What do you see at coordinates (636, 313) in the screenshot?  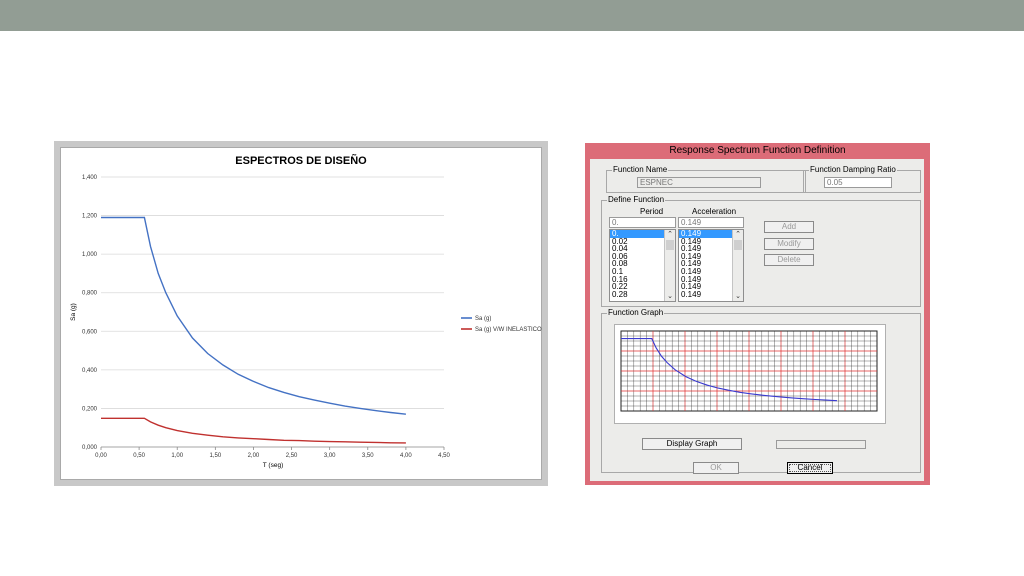 I see `function-graph-label: Function Graph` at bounding box center [636, 313].